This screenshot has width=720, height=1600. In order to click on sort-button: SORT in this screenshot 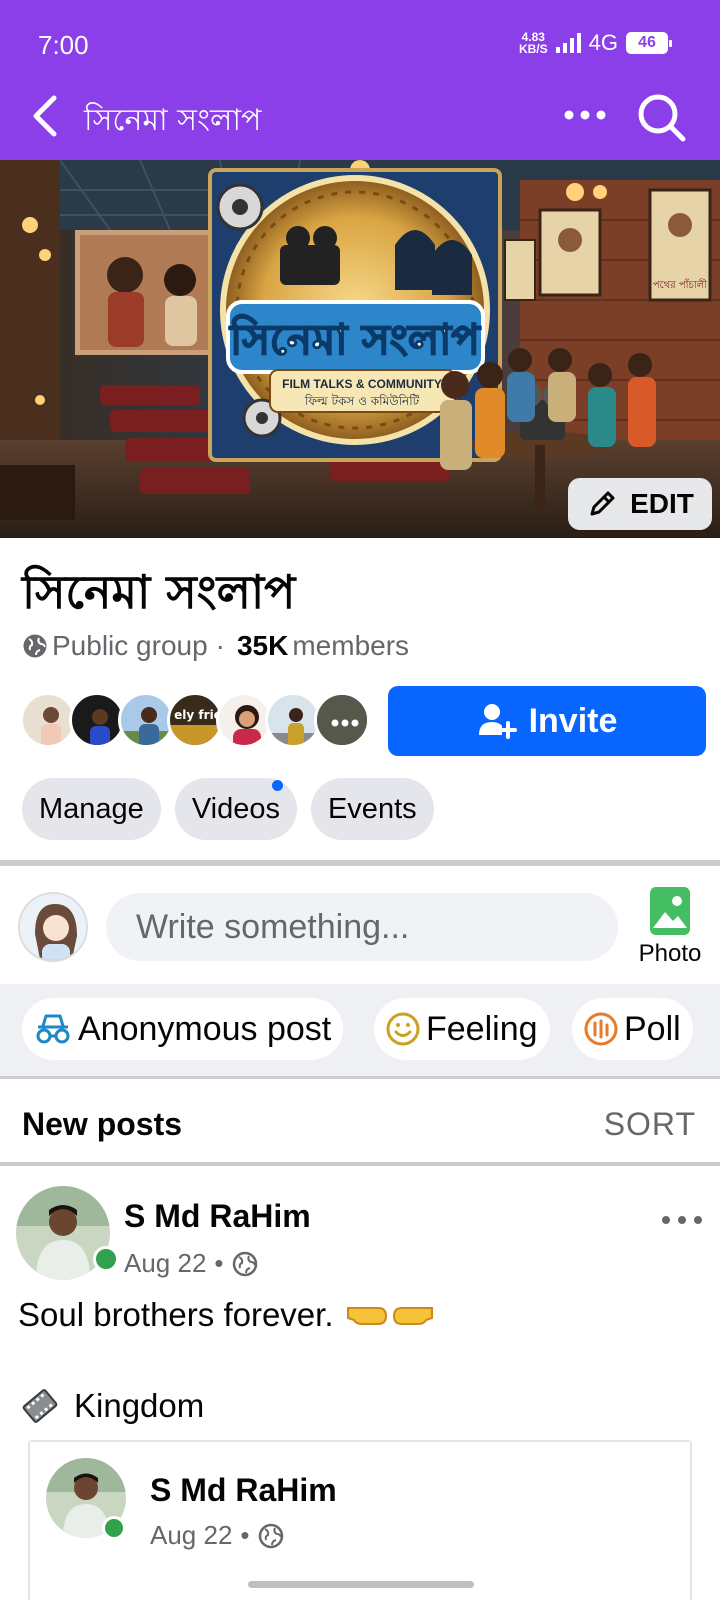, I will do `click(650, 1124)`.